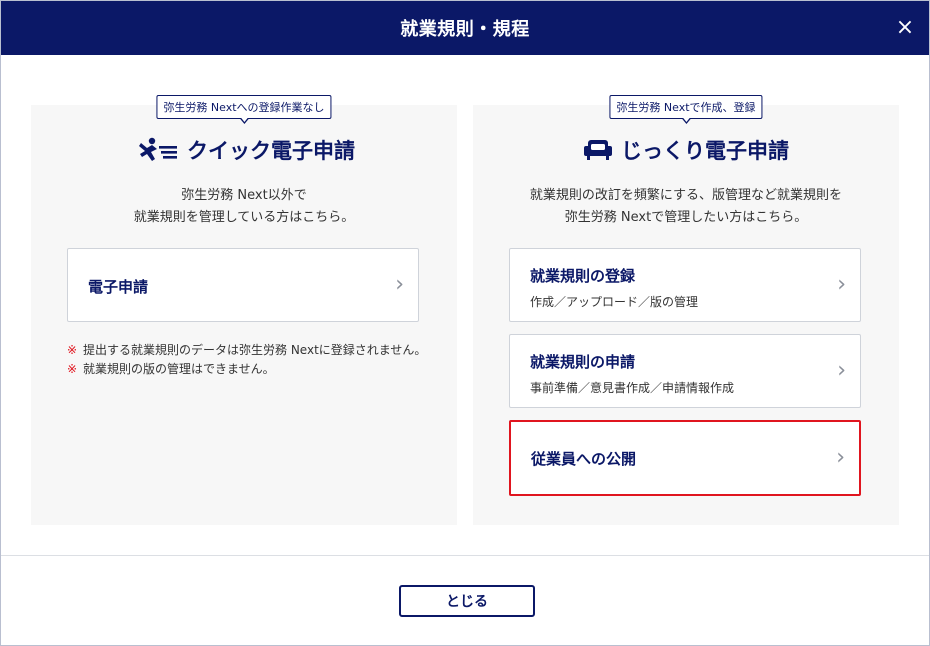  I want to click on sofa-icon, so click(598, 150).